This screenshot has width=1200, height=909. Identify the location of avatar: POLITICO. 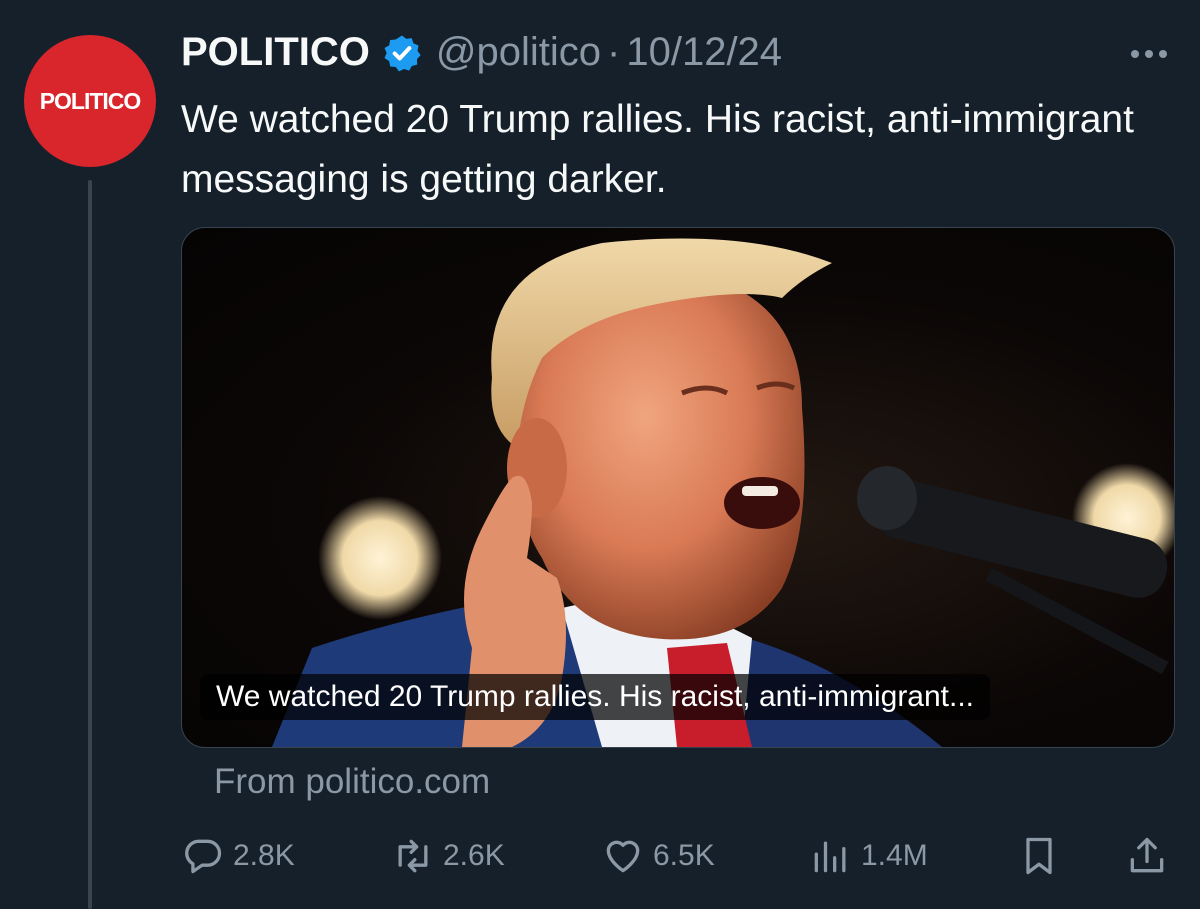
(90, 101).